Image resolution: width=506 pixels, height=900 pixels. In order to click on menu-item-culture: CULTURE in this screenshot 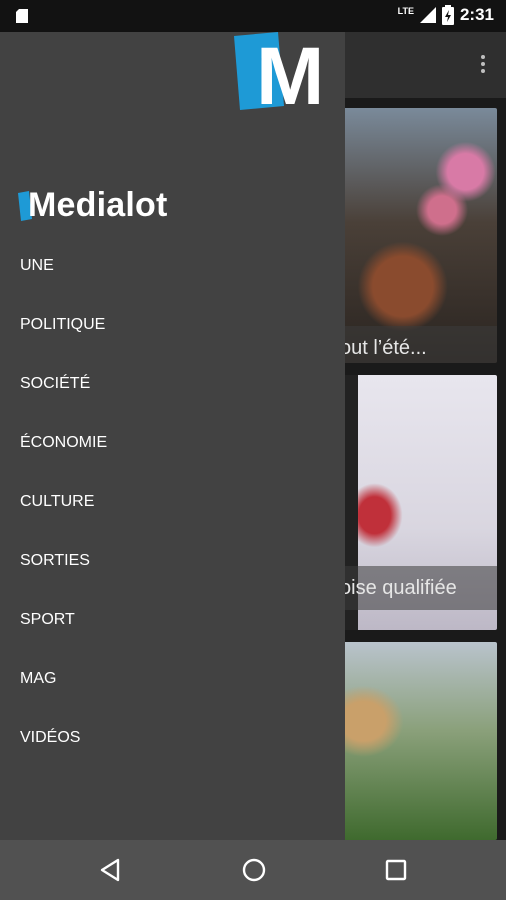, I will do `click(172, 501)`.